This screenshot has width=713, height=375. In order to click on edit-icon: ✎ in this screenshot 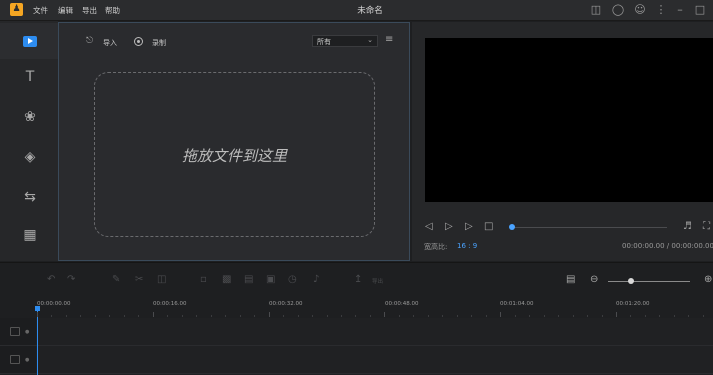, I will do `click(116, 280)`.